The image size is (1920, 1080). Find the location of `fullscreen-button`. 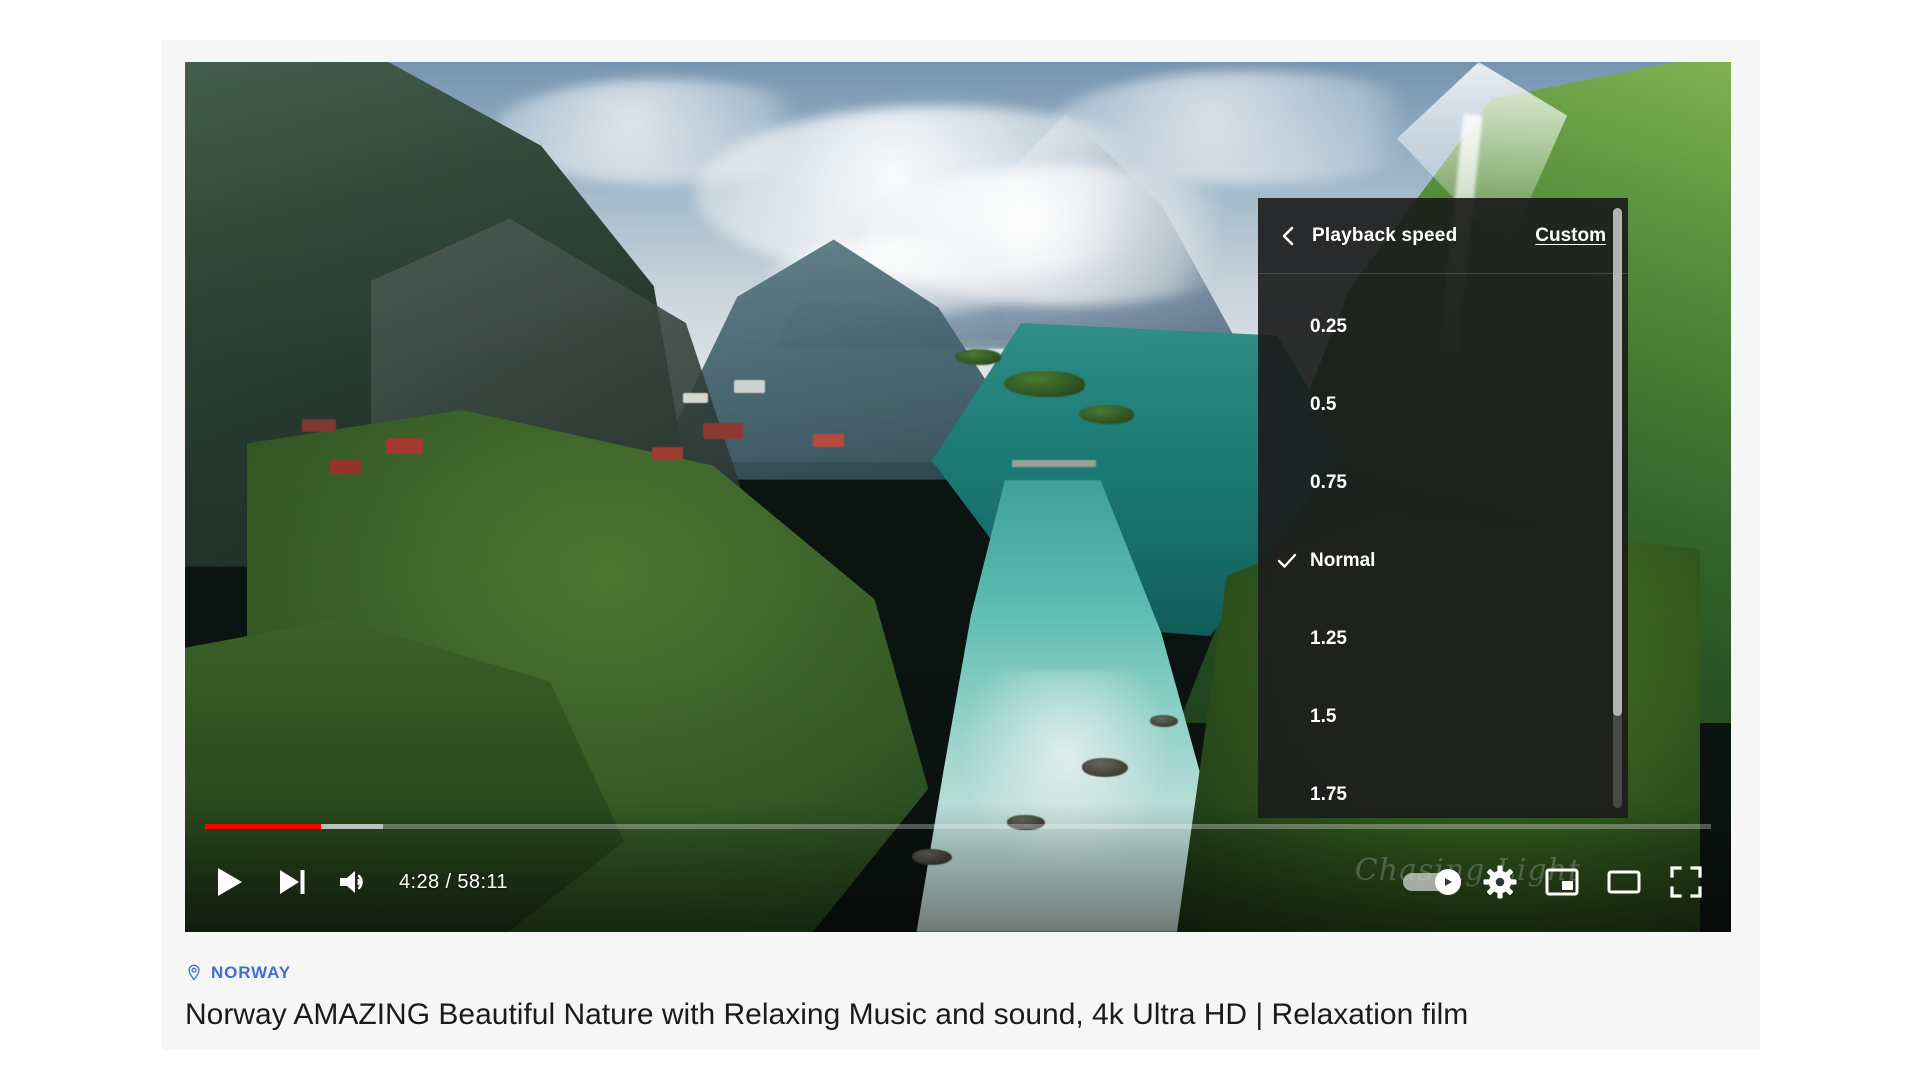

fullscreen-button is located at coordinates (1686, 882).